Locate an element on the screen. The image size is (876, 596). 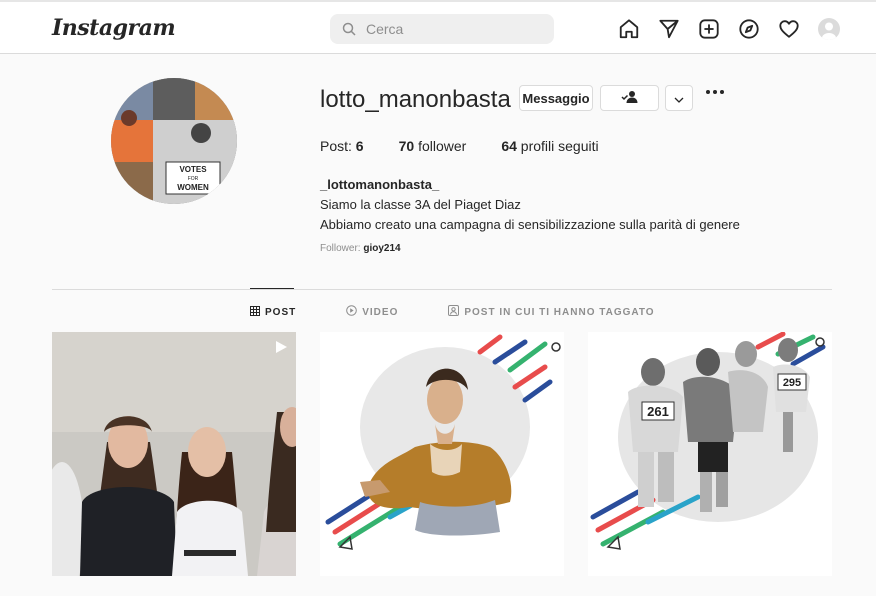
chevron-down-icon is located at coordinates (679, 98).